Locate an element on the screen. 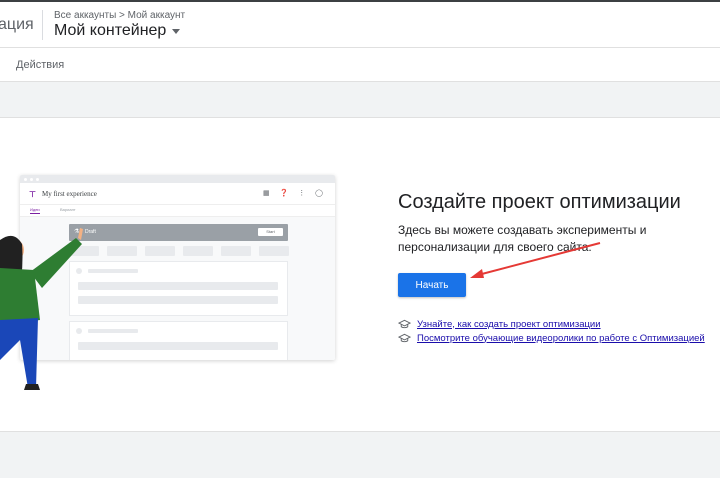 Image resolution: width=720 pixels, height=478 pixels. actions-tab: Действия is located at coordinates (40, 65).